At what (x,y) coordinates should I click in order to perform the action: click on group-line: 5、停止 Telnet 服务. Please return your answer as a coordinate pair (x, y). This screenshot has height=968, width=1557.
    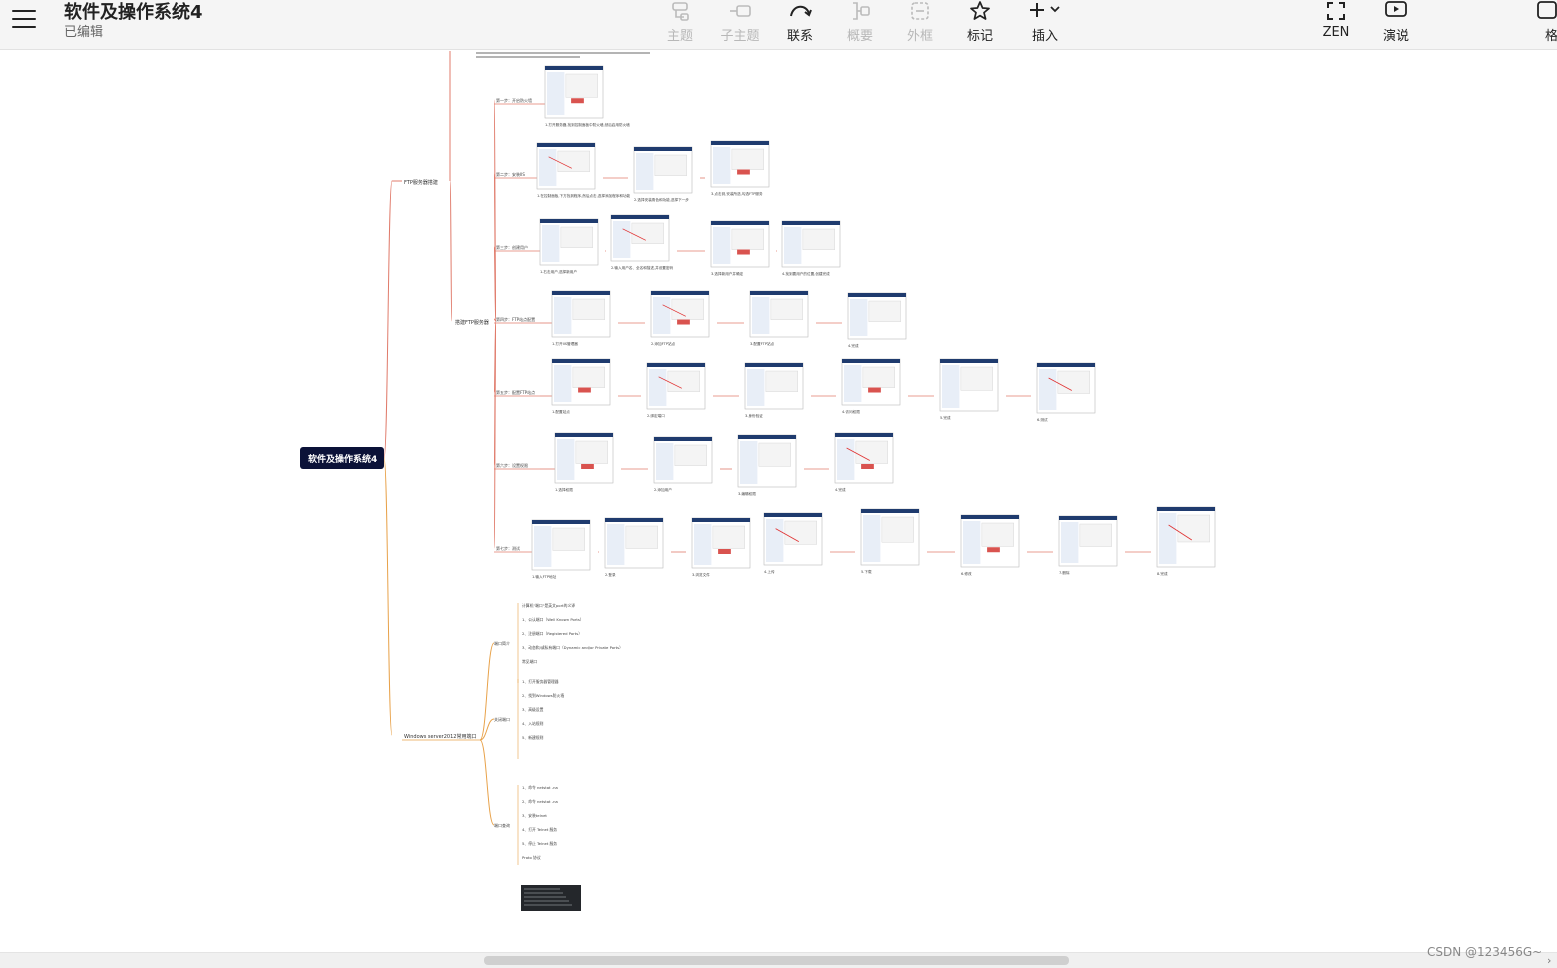
    Looking at the image, I should click on (539, 843).